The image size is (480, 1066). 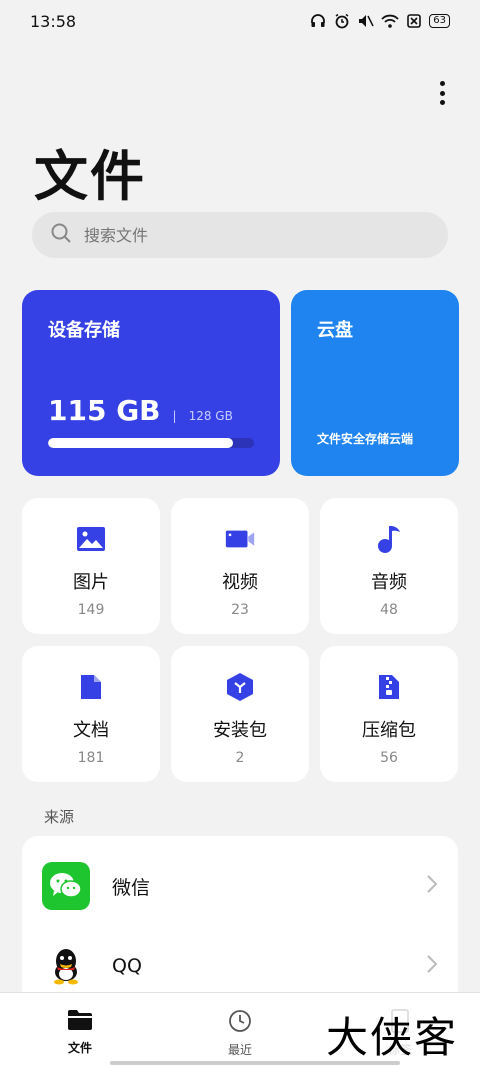 I want to click on video-icon, so click(x=240, y=539).